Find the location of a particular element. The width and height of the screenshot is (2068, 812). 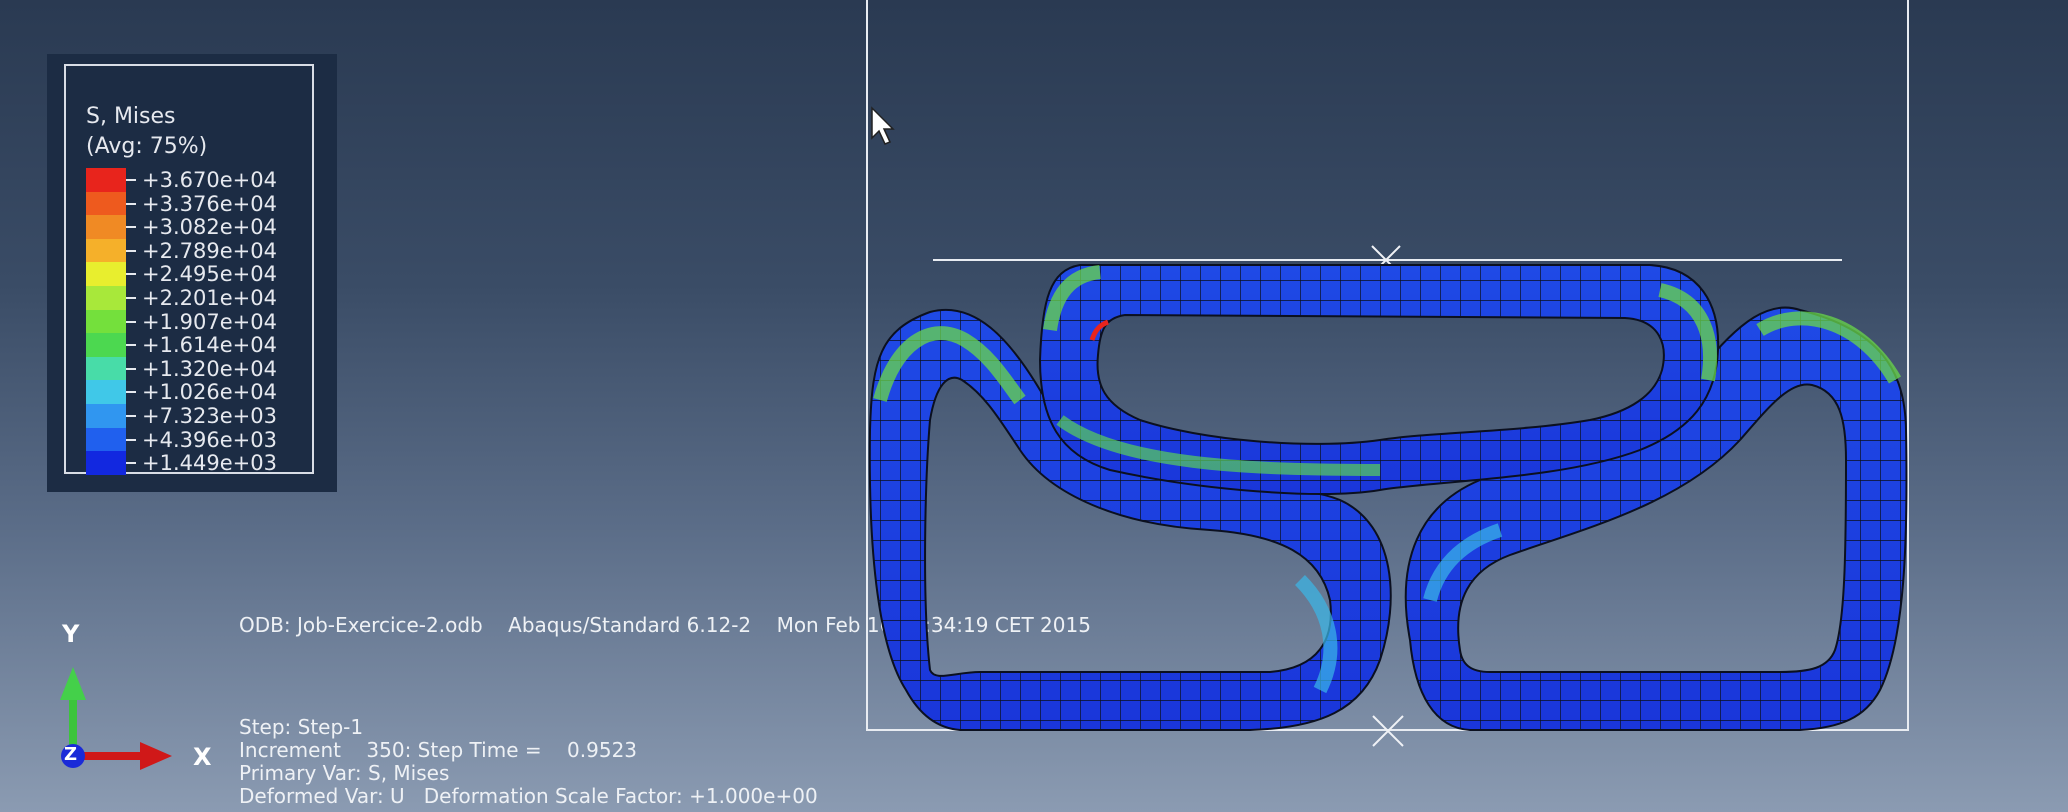

left-ring-mesh is located at coordinates (1130, 520).